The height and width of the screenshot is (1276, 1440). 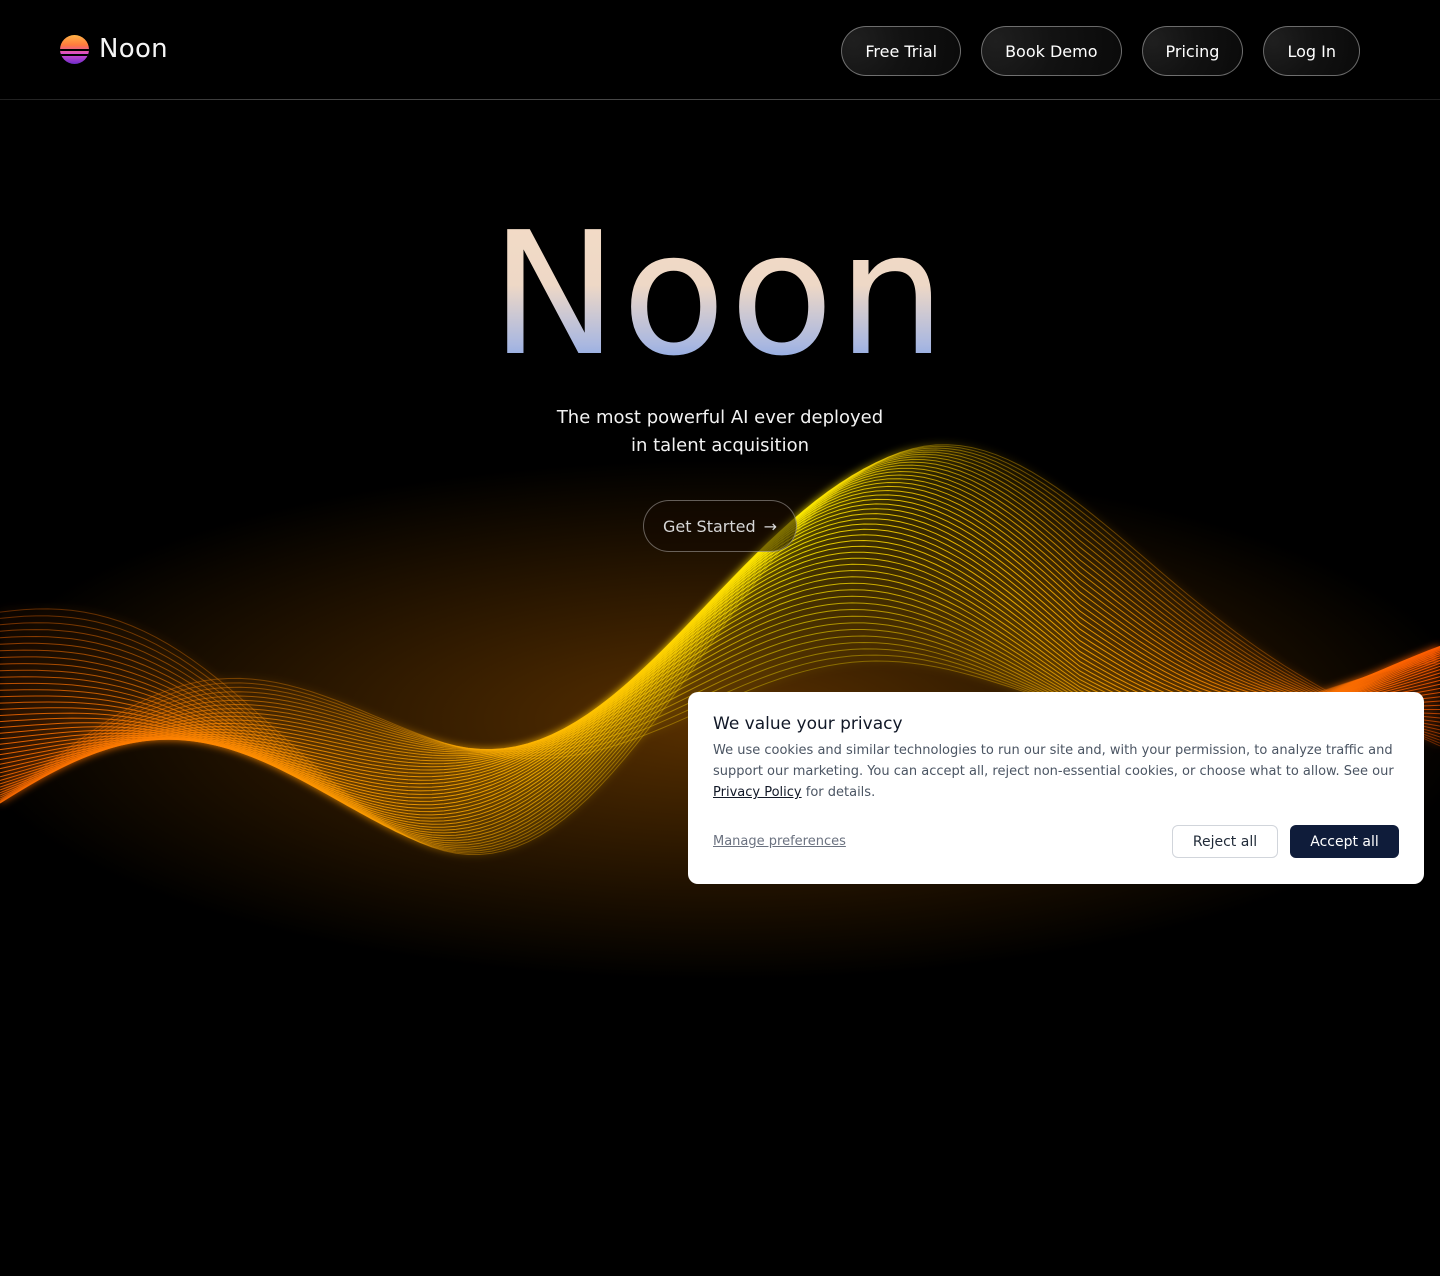 What do you see at coordinates (1311, 51) in the screenshot?
I see `log-in-button: Log In` at bounding box center [1311, 51].